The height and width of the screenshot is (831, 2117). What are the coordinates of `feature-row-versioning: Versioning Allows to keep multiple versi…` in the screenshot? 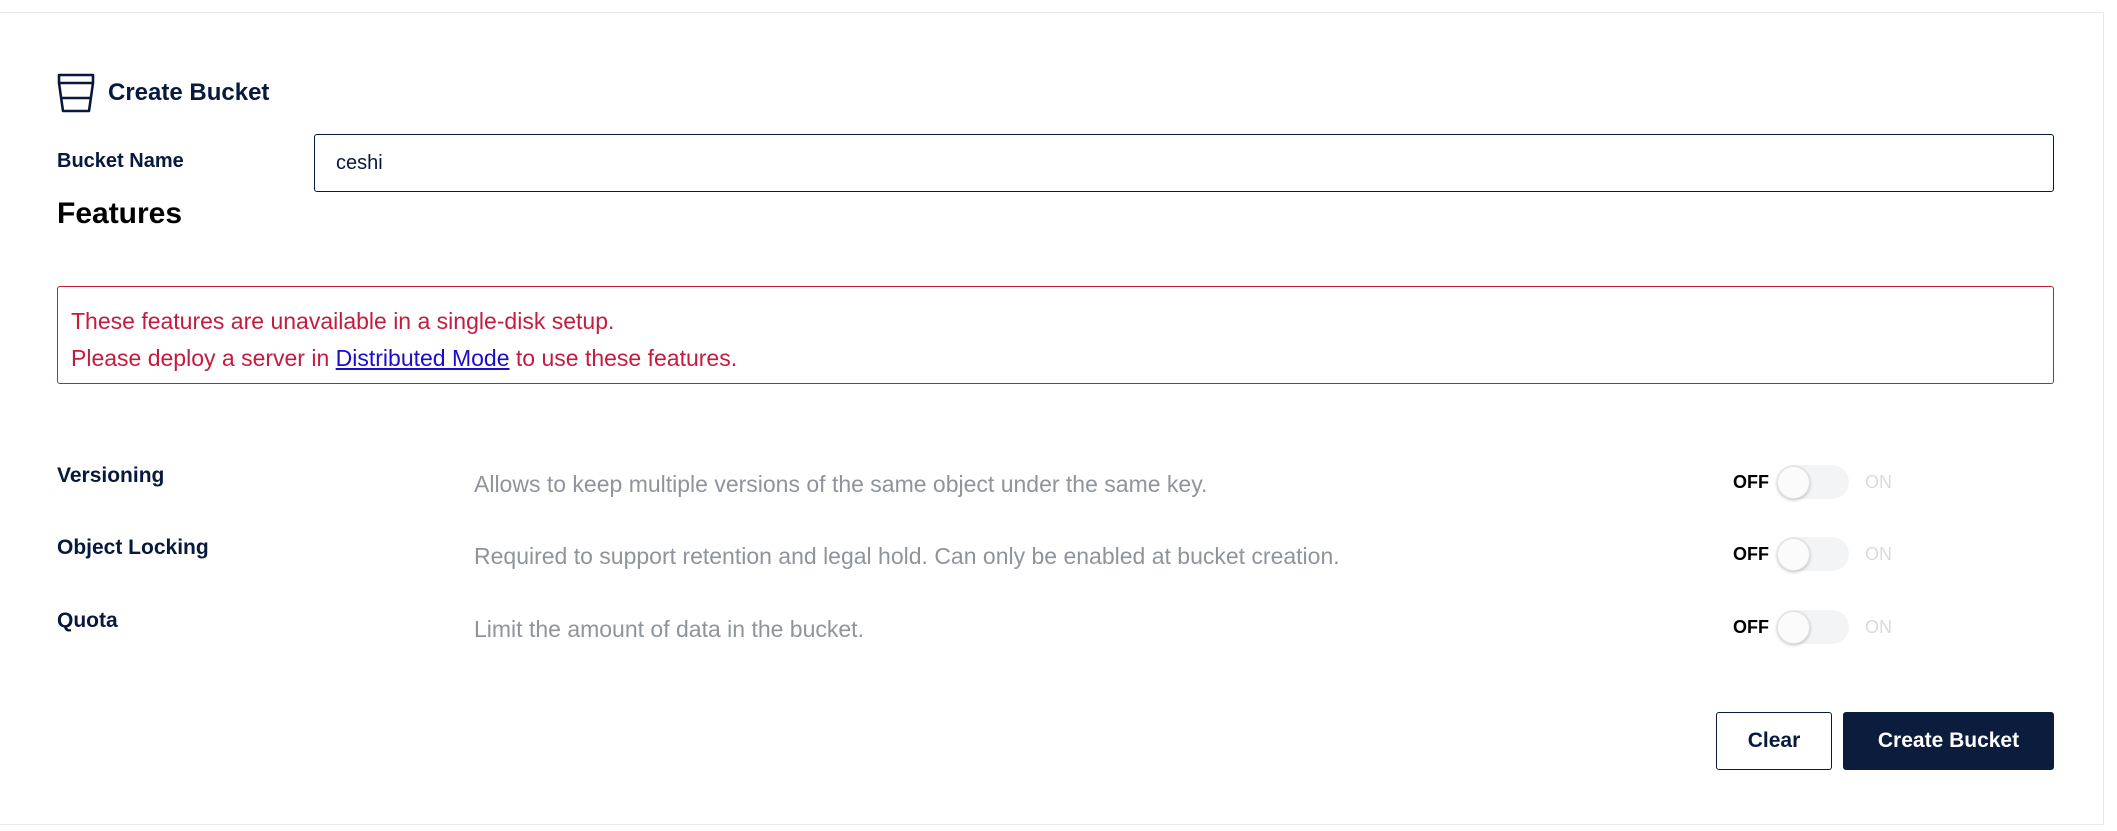 It's located at (1007, 489).